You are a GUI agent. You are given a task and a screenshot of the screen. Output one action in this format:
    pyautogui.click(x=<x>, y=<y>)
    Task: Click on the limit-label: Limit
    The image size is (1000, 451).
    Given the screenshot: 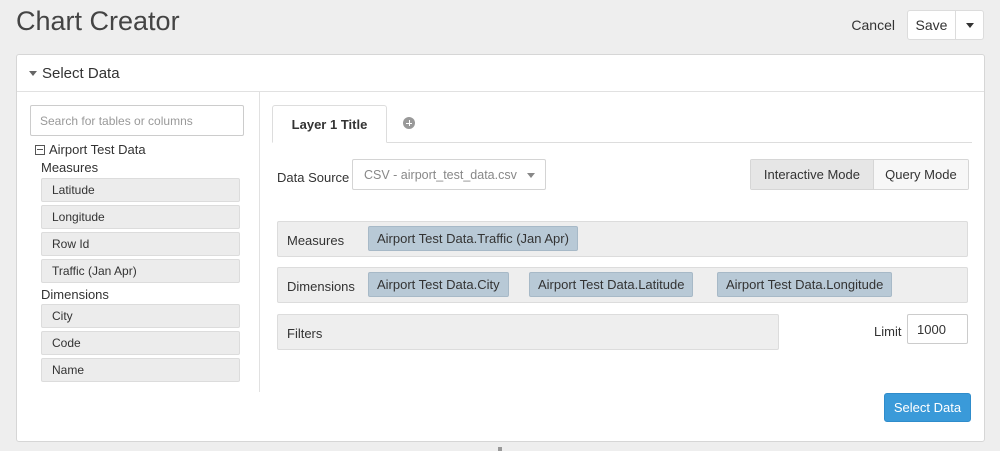 What is the action you would take?
    pyautogui.click(x=888, y=331)
    